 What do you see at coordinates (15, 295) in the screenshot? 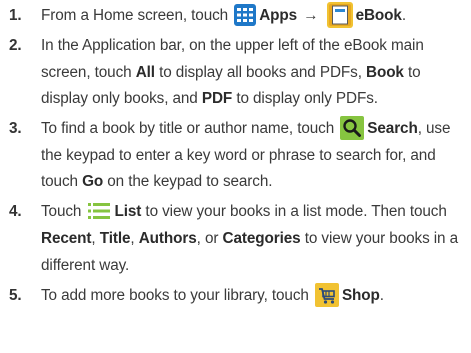
I see `step-number: 5.` at bounding box center [15, 295].